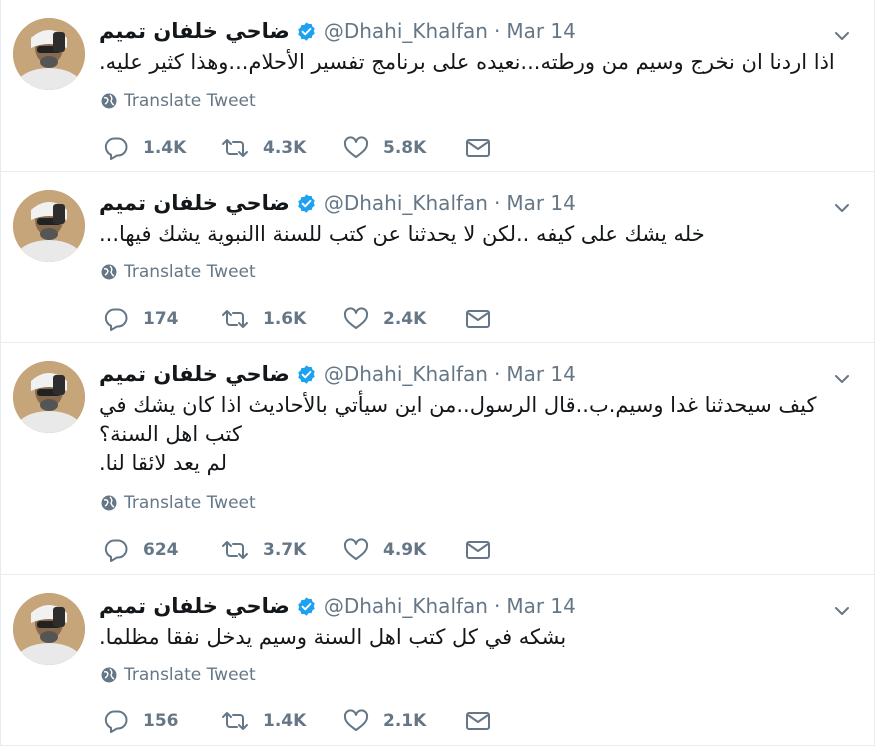 This screenshot has height=746, width=875. I want to click on retweet-button: 1.4K, so click(282, 721).